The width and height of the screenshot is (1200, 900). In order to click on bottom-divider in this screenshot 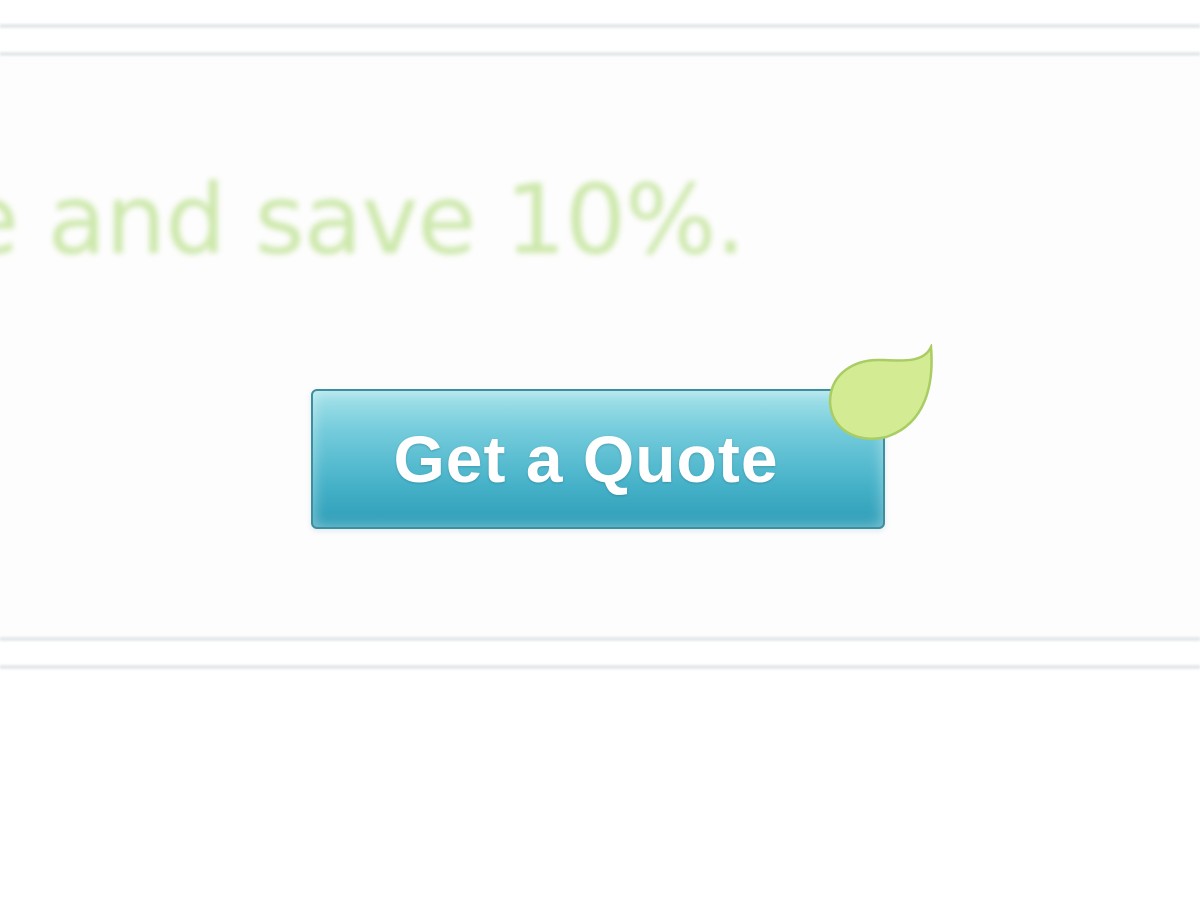, I will do `click(600, 639)`.